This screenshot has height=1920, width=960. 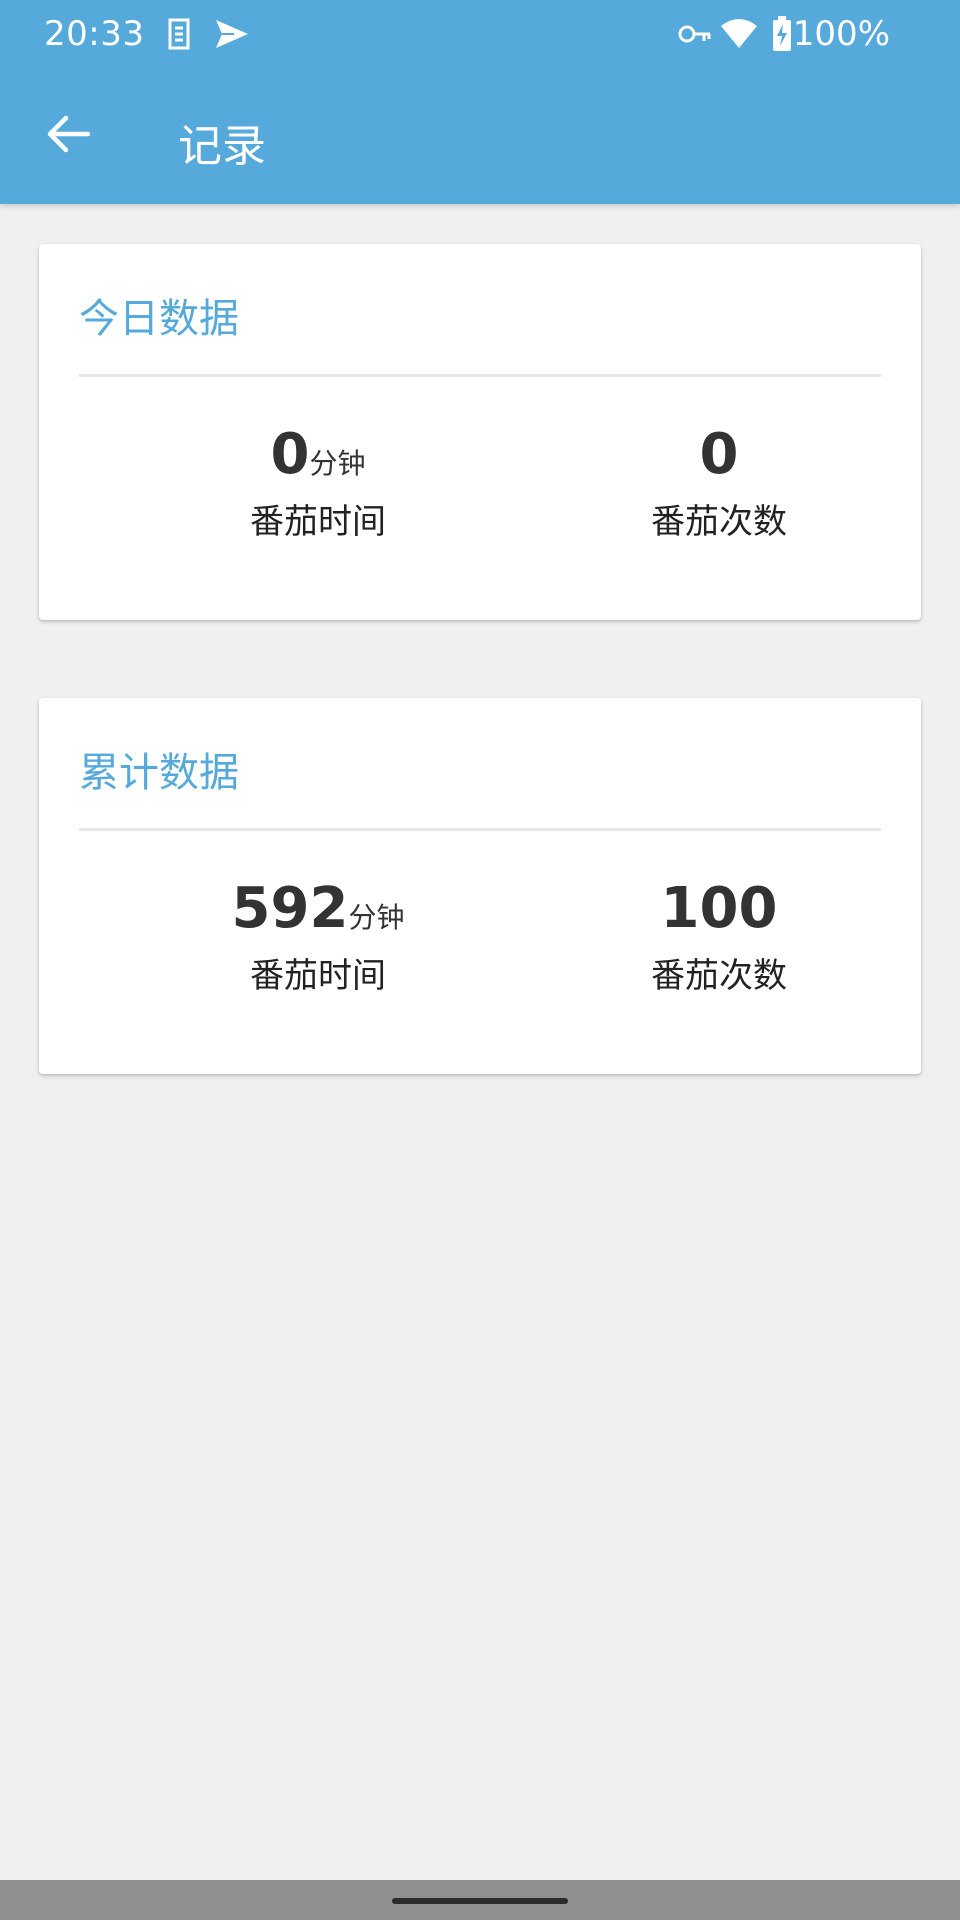 What do you see at coordinates (94, 34) in the screenshot?
I see `status-time: 20:33` at bounding box center [94, 34].